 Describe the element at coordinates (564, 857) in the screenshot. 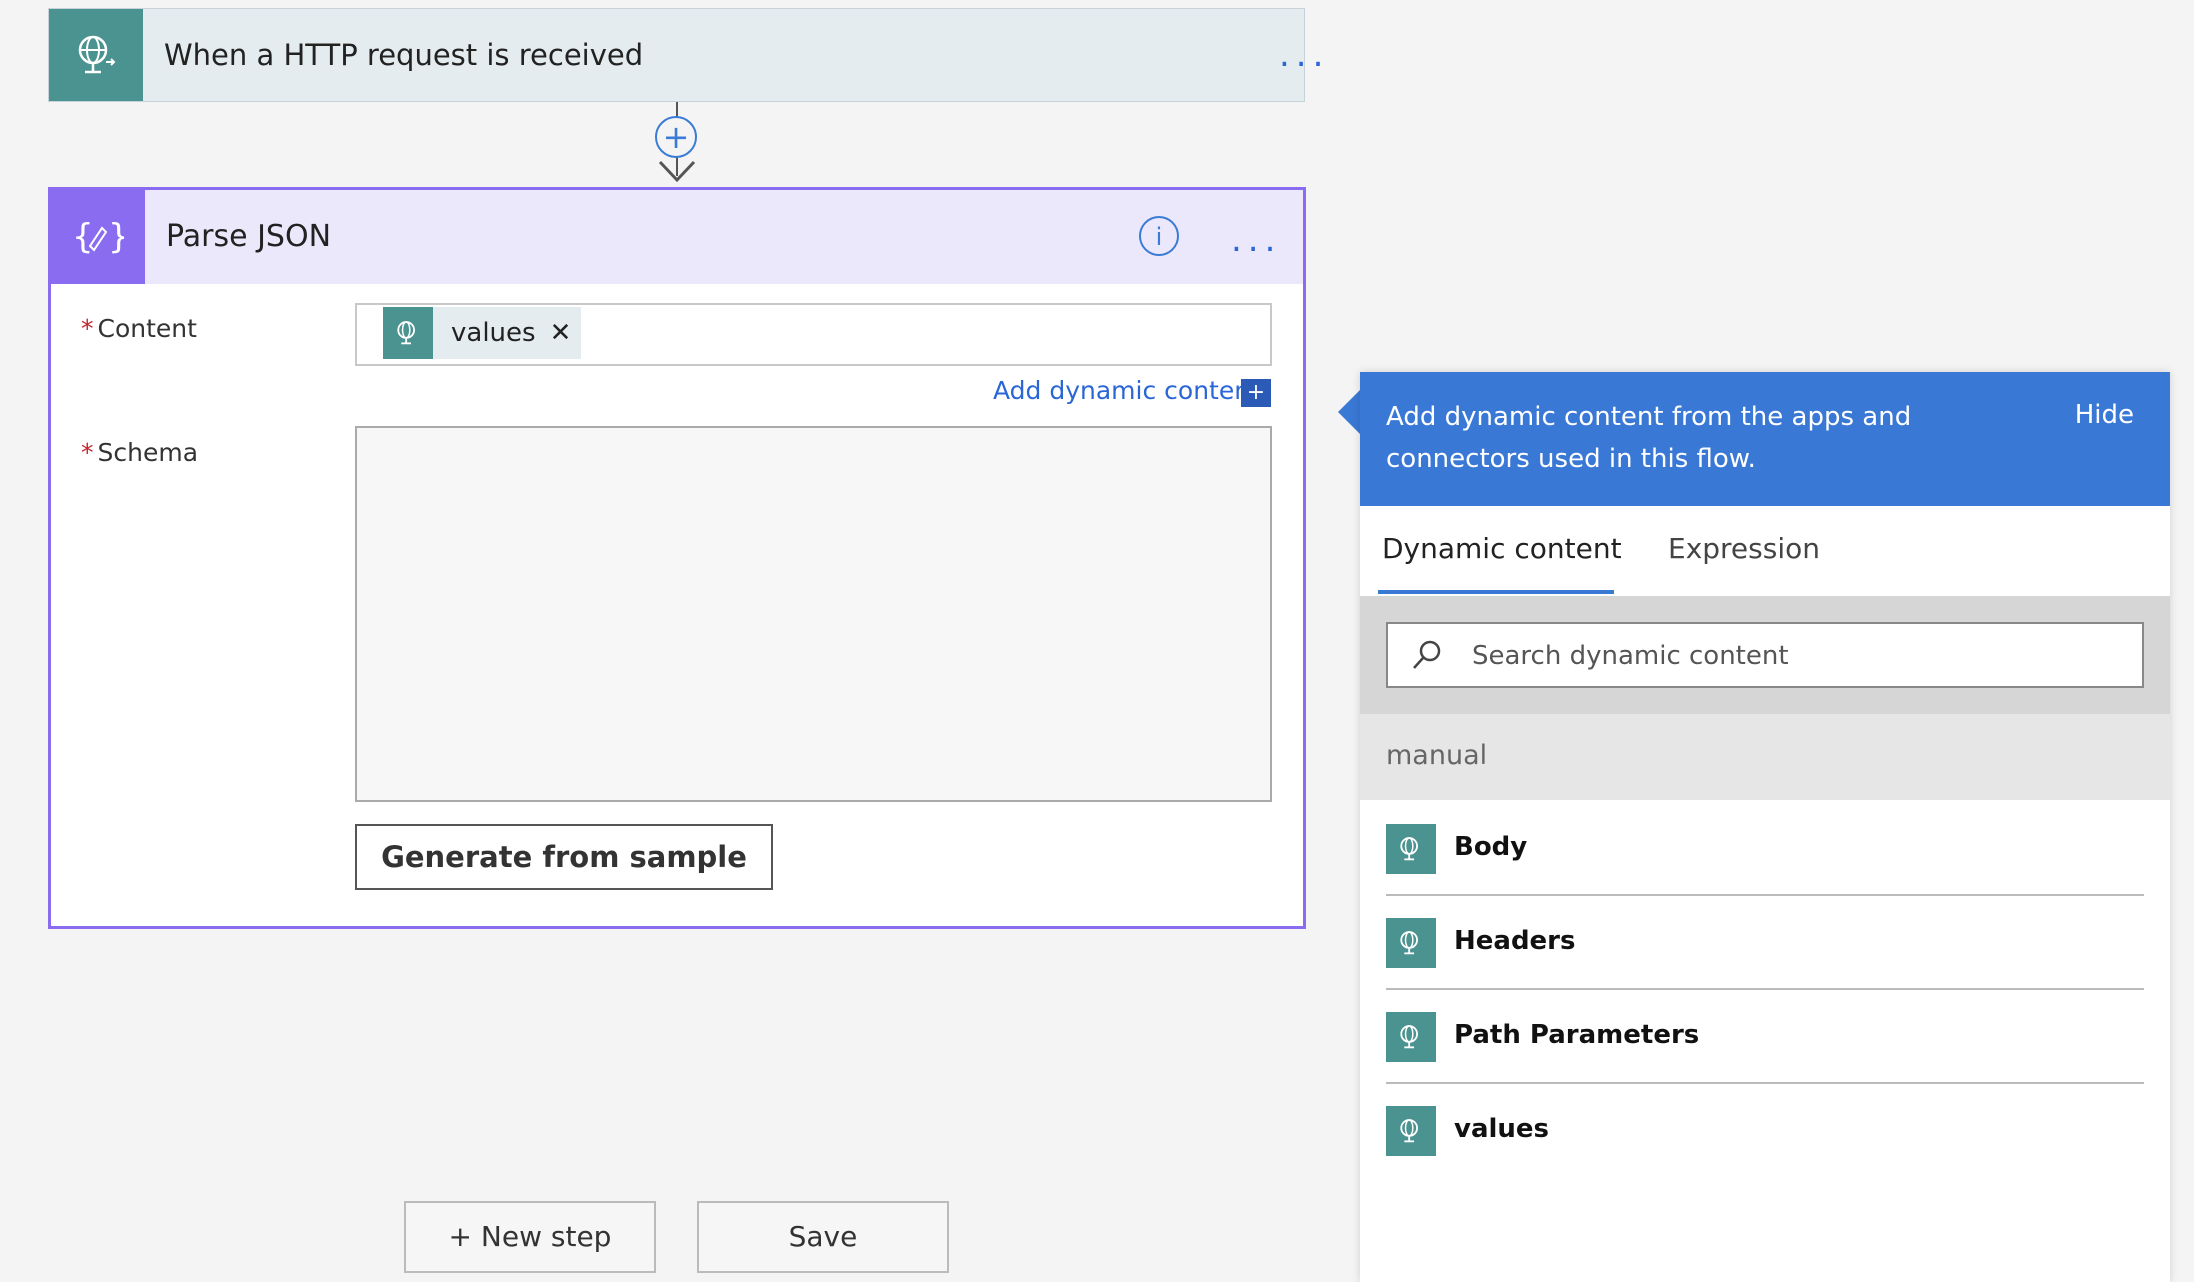

I see `generate-from-sample-button: Generate from sample` at that location.